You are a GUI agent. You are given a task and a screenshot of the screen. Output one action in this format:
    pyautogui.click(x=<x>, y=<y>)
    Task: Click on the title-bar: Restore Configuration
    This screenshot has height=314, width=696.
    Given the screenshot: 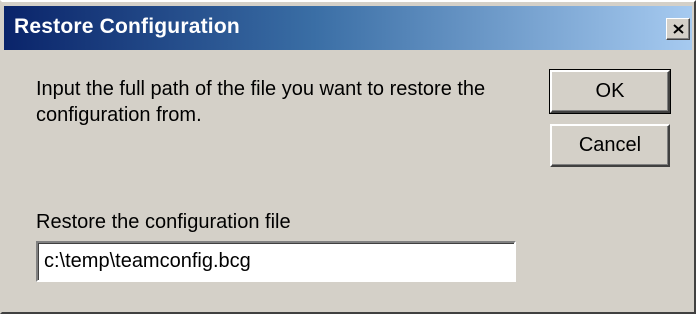 What is the action you would take?
    pyautogui.click(x=348, y=28)
    